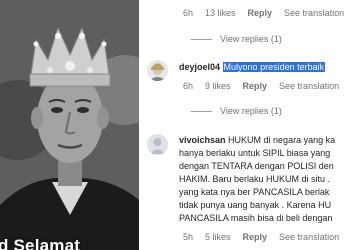 The height and width of the screenshot is (250, 350). What do you see at coordinates (256, 218) in the screenshot?
I see `comment-text-line: PANCASILA masih bisa di beli dengan` at bounding box center [256, 218].